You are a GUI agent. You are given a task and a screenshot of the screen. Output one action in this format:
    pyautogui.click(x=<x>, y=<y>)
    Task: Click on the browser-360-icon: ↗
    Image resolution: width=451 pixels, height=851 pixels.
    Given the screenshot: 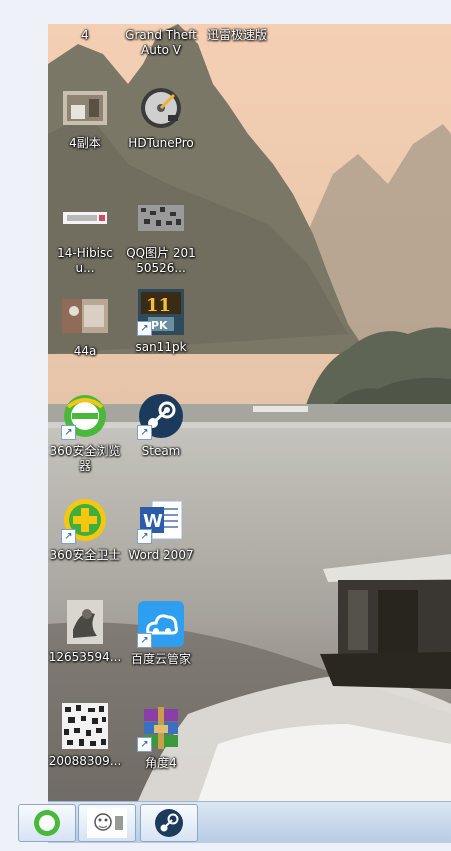 What is the action you would take?
    pyautogui.click(x=85, y=416)
    